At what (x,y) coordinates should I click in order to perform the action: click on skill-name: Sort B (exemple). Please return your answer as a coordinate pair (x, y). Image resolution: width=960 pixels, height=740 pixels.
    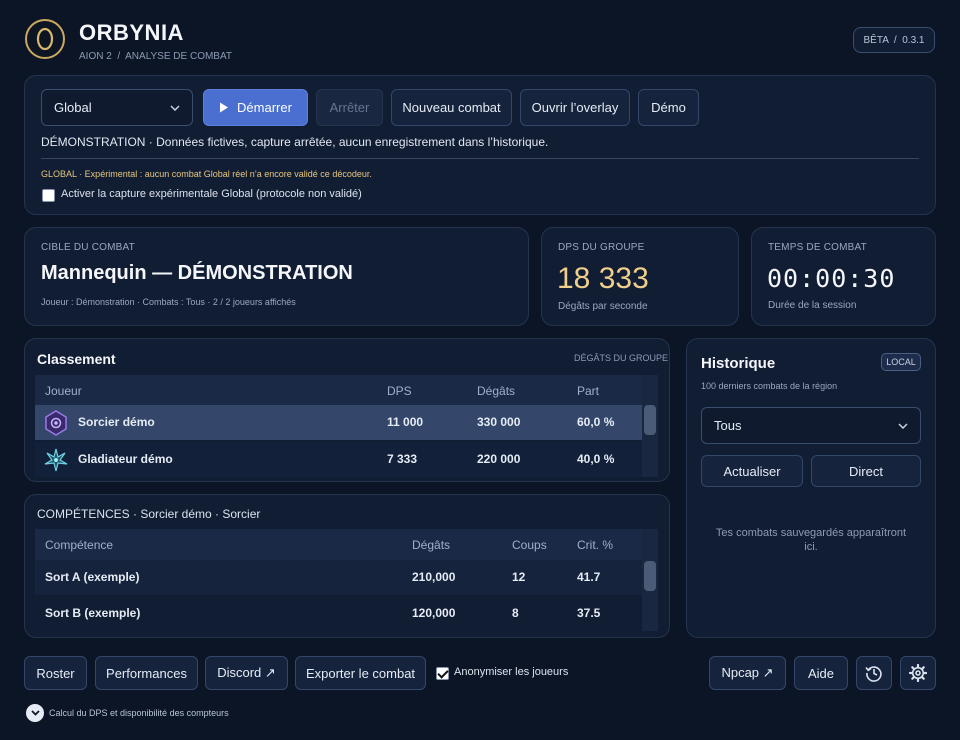
    Looking at the image, I should click on (93, 613).